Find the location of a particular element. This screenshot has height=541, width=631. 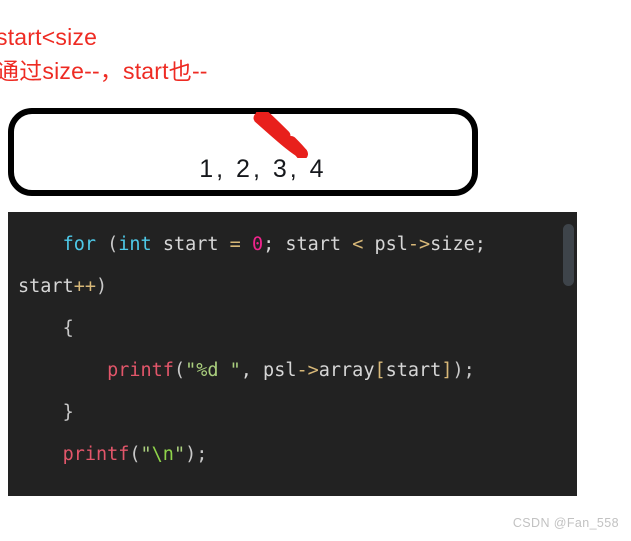

watermark: CSDN @Fan_558 is located at coordinates (565, 523).